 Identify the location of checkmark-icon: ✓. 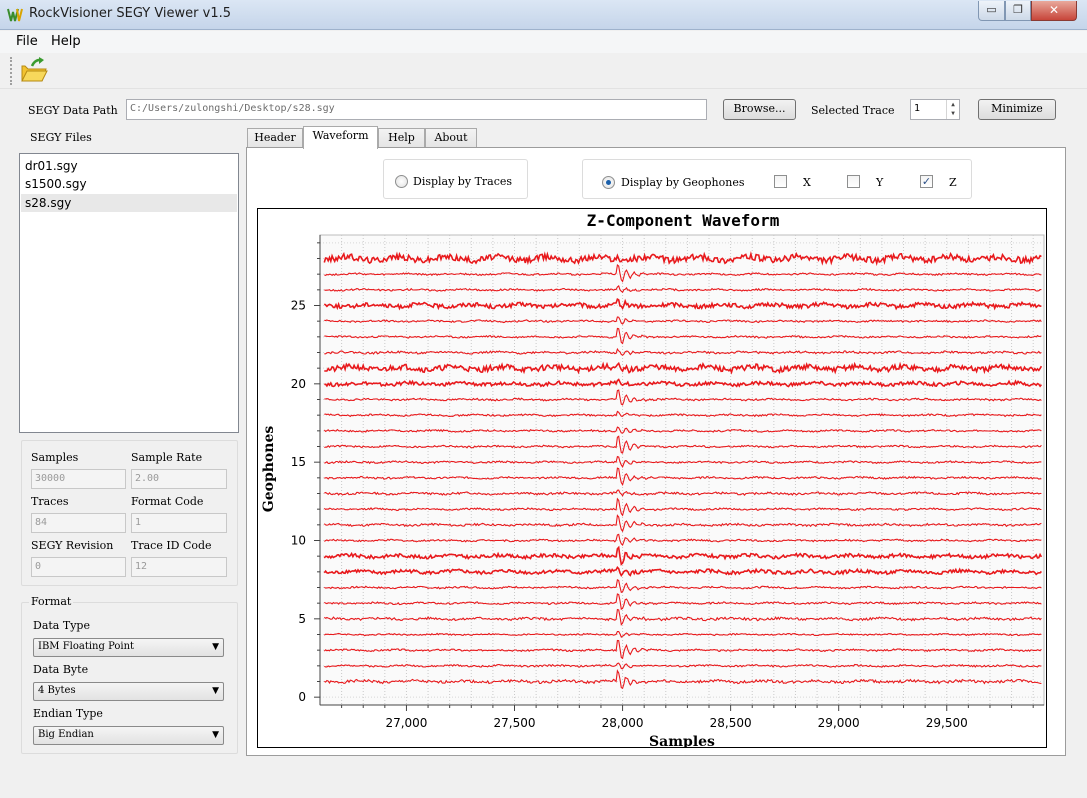
(926, 181).